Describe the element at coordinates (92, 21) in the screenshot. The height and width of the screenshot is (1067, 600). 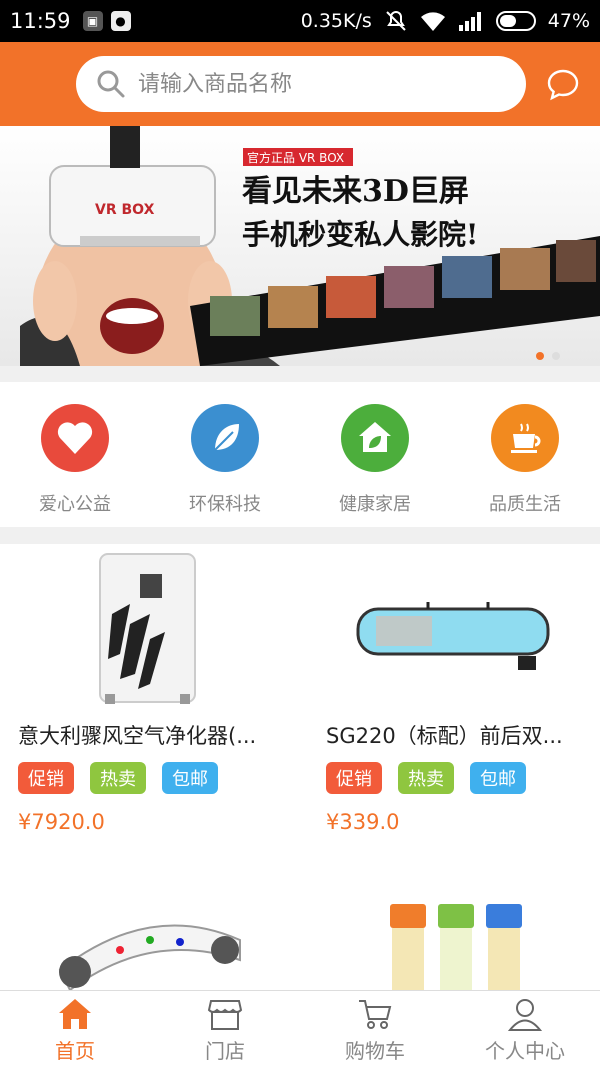
I see `gallery-app-icon: ▣` at that location.